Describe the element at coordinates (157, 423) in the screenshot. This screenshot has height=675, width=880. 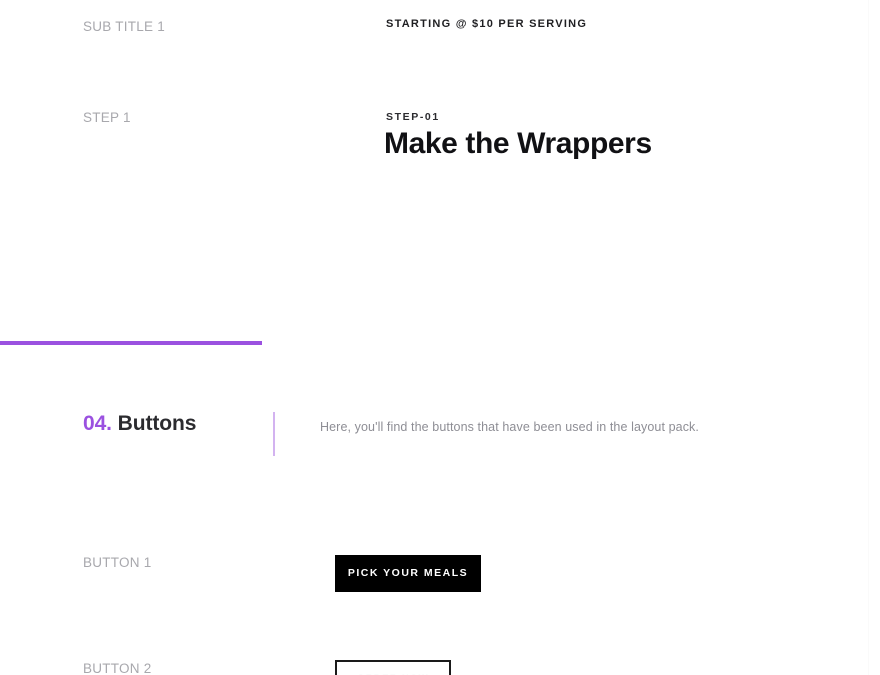
I see `section-name: Buttons` at that location.